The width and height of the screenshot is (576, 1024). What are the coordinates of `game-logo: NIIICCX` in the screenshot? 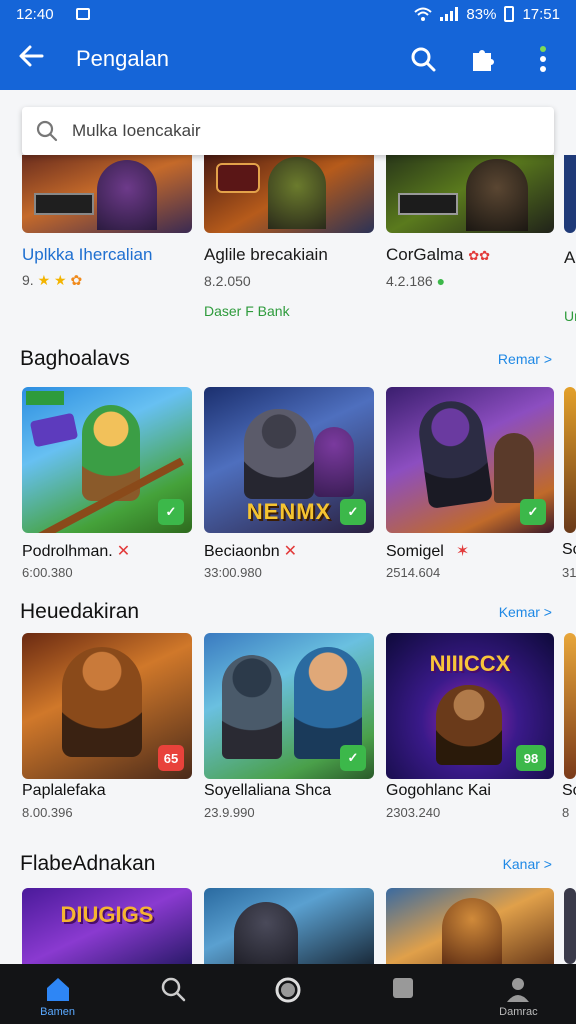 It's located at (470, 663).